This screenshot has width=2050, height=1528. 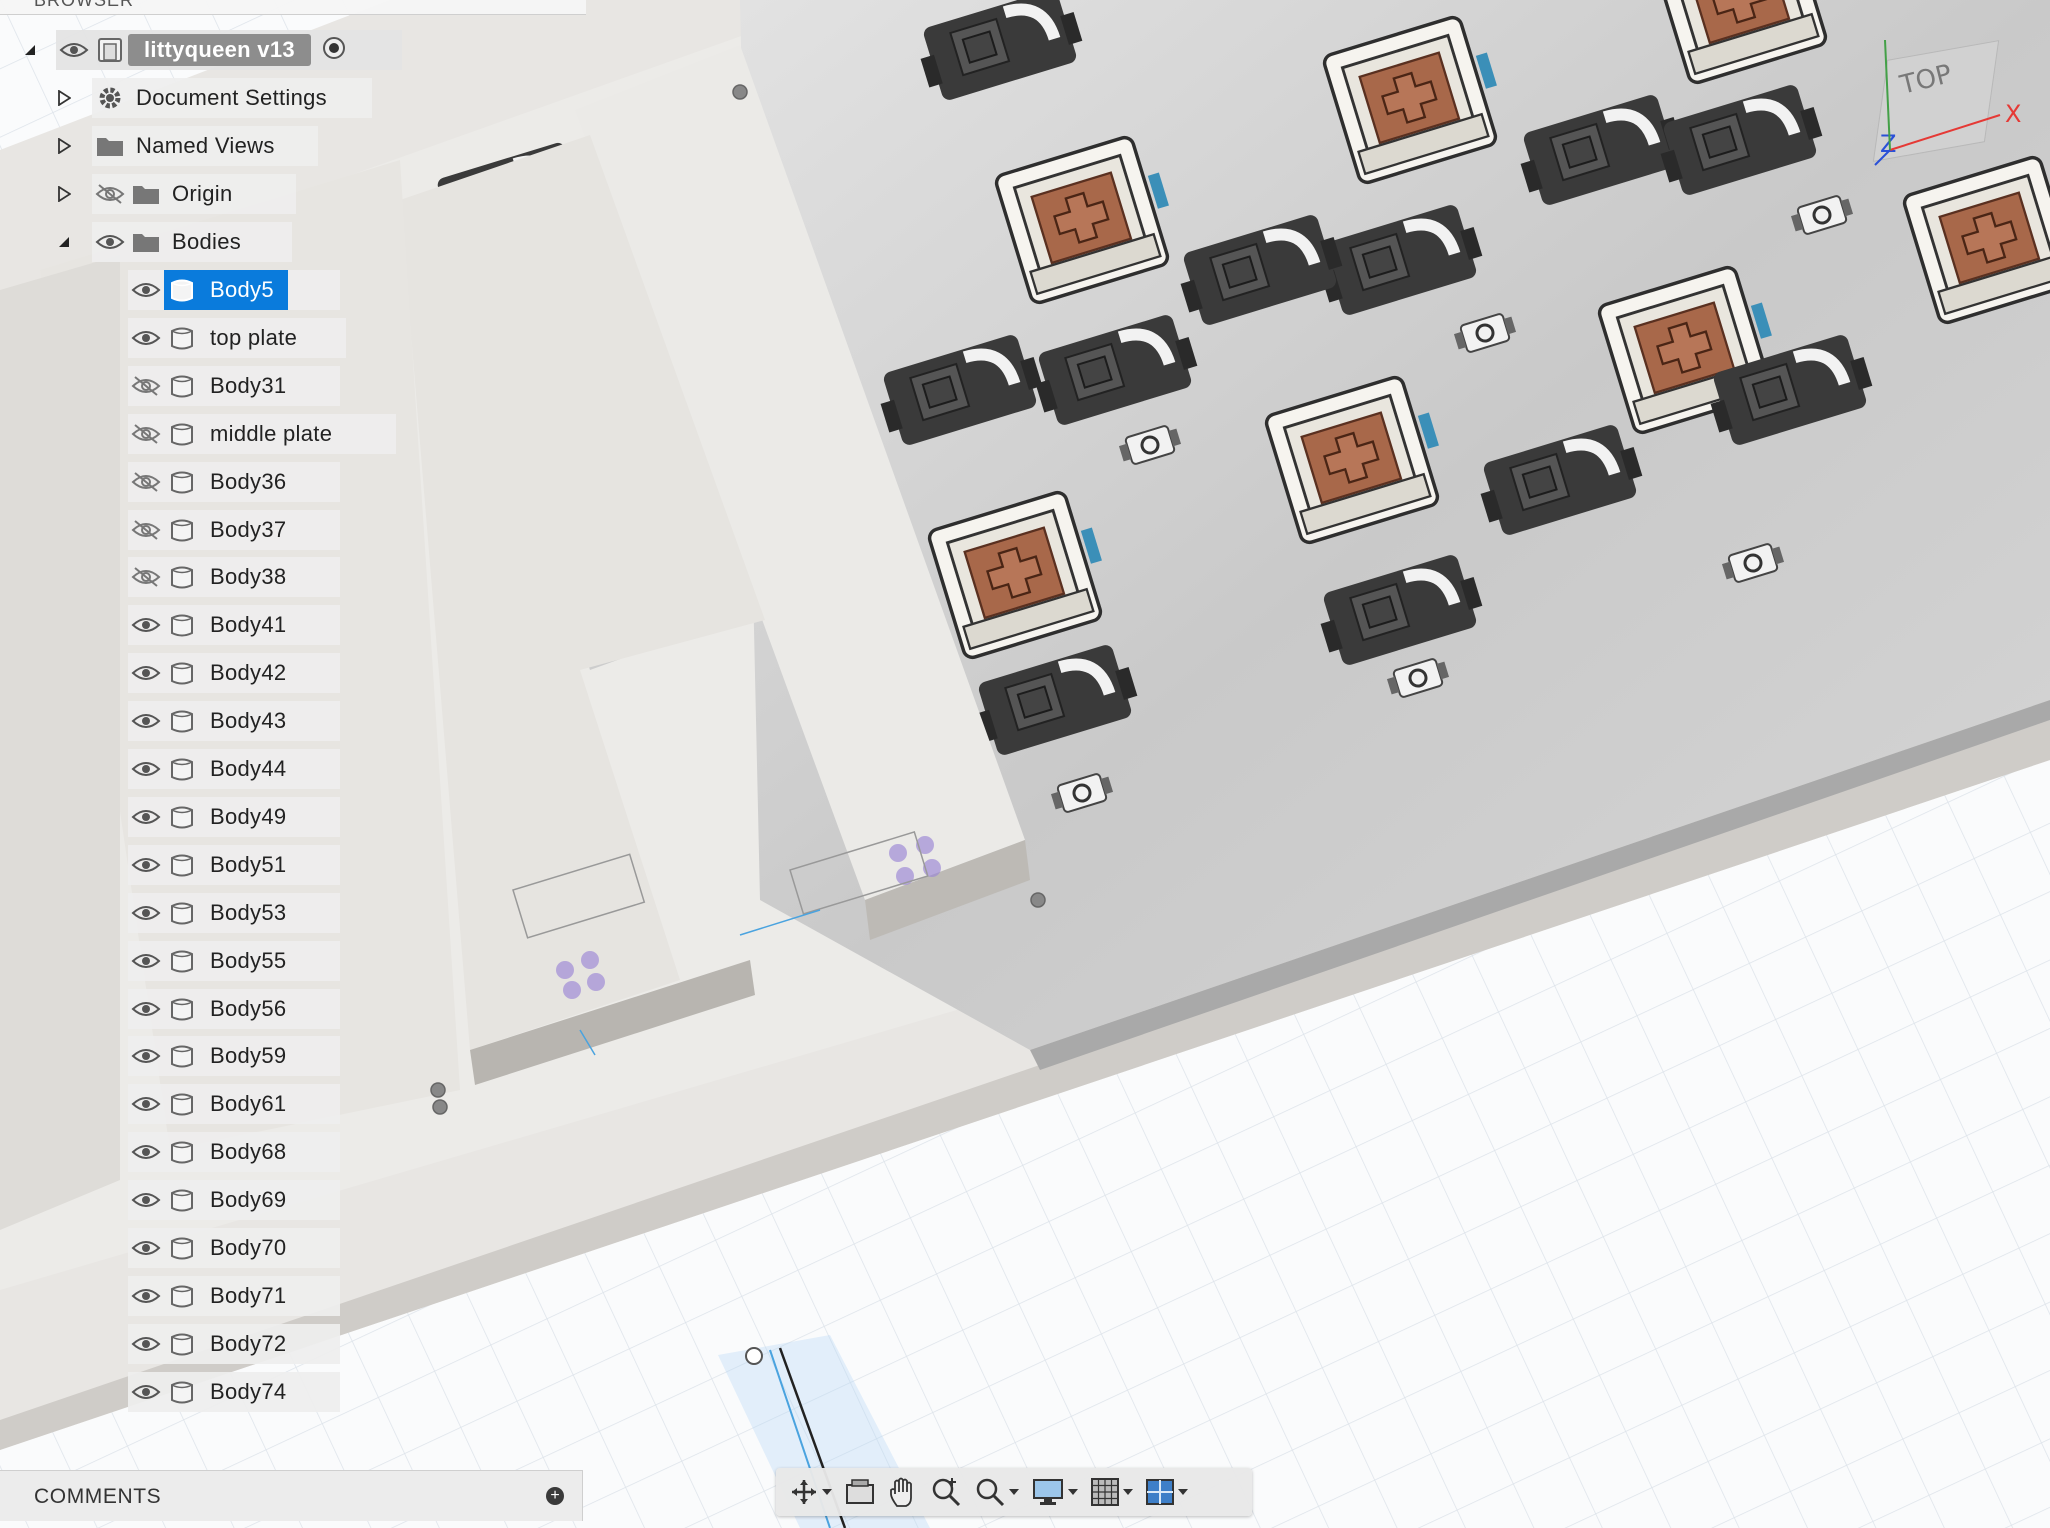 I want to click on viewports-button, so click(x=1166, y=1492).